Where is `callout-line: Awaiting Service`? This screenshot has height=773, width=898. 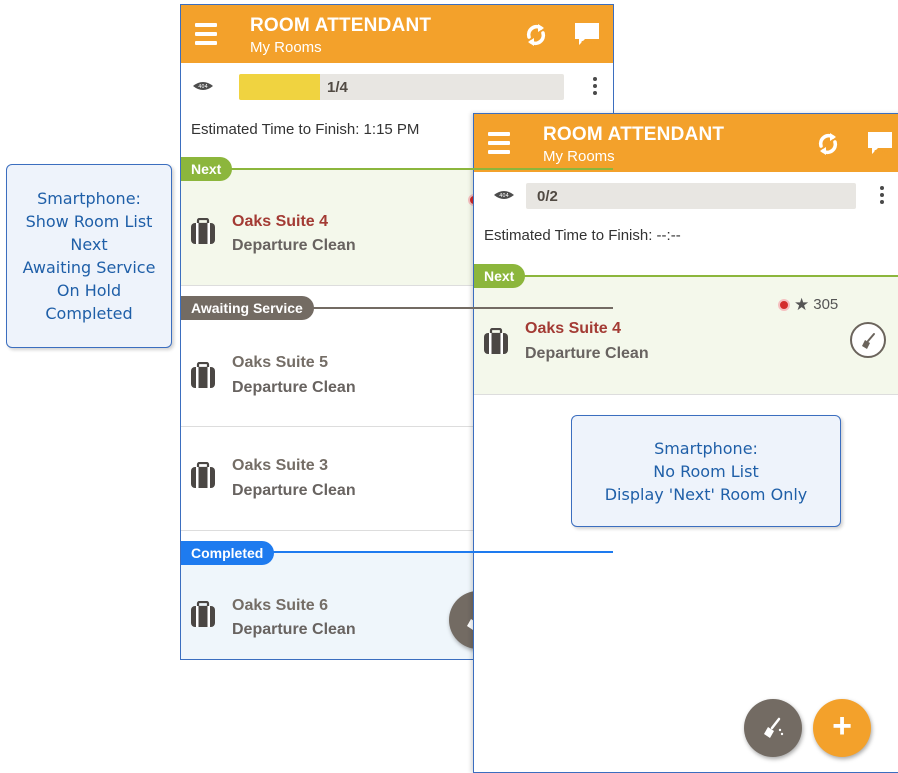
callout-line: Awaiting Service is located at coordinates (89, 267).